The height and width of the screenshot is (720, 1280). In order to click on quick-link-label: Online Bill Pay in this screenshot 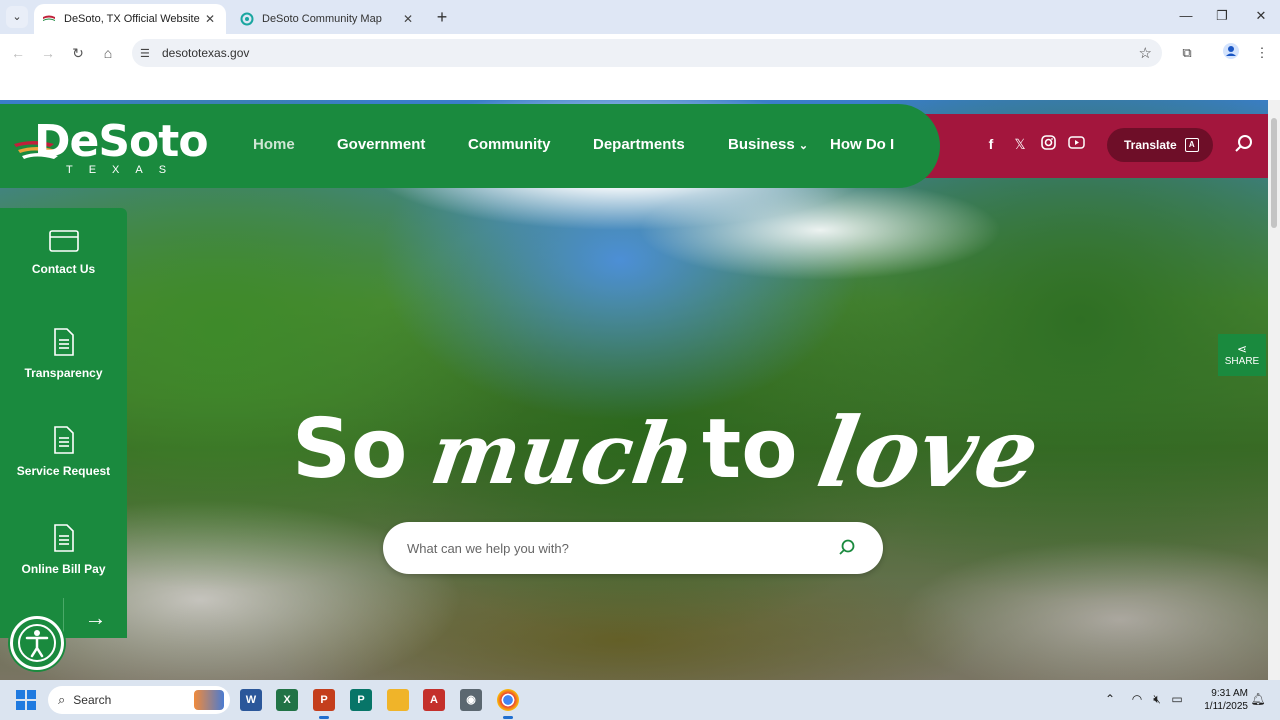, I will do `click(63, 569)`.